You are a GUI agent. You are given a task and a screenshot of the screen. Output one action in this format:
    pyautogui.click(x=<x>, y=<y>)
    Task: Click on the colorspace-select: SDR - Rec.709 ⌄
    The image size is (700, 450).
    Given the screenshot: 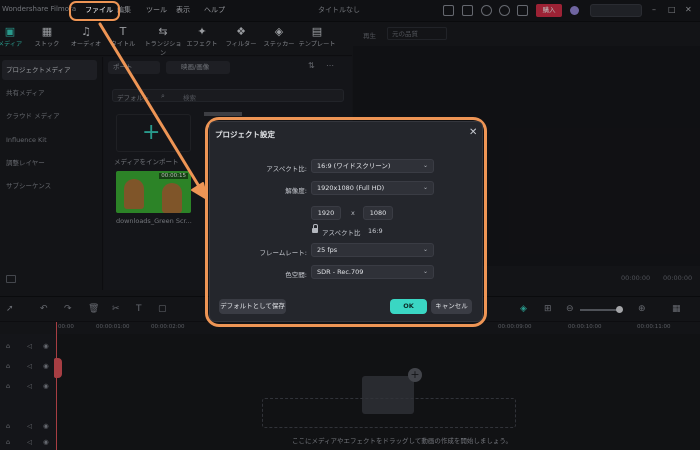 What is the action you would take?
    pyautogui.click(x=372, y=272)
    